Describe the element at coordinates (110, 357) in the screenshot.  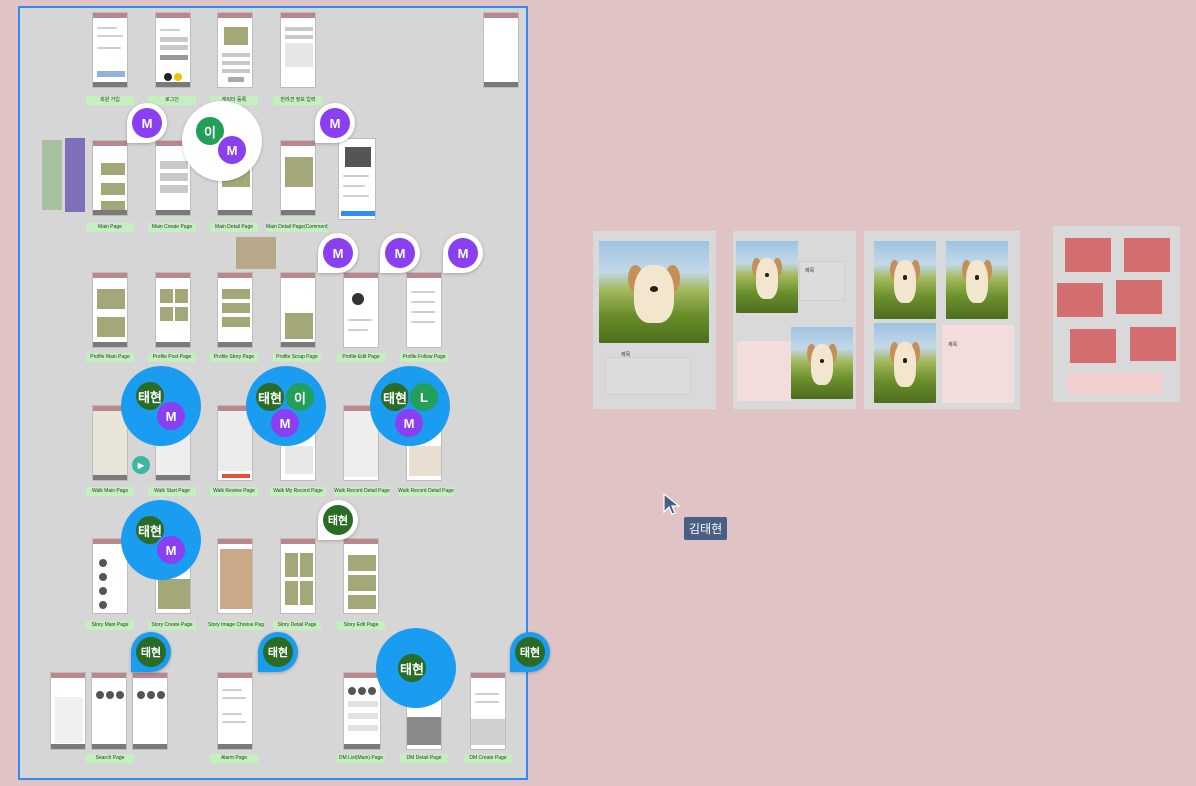
I see `frame-label: Profile Main Page` at that location.